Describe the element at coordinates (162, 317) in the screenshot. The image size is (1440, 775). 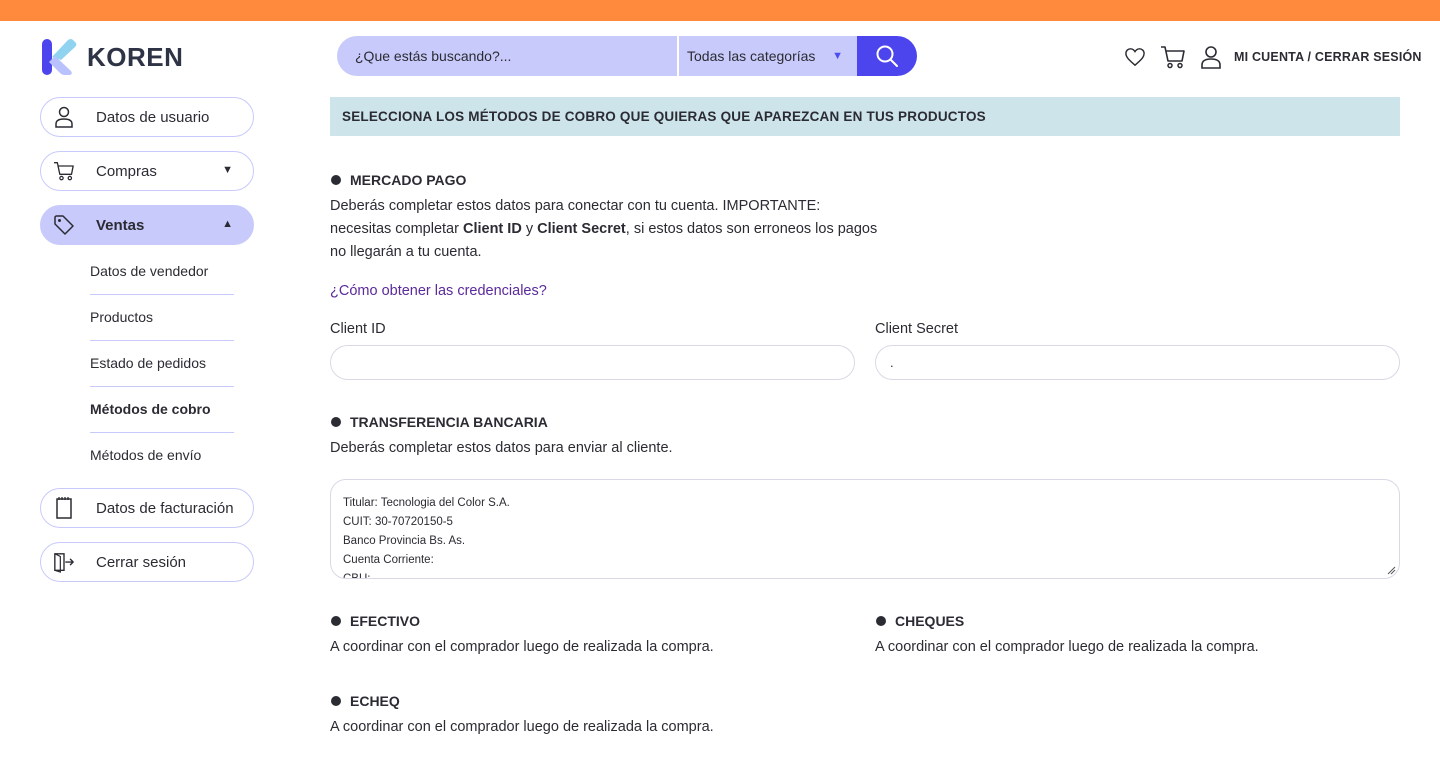
I see `sidebar-subitem-products: Productos` at that location.